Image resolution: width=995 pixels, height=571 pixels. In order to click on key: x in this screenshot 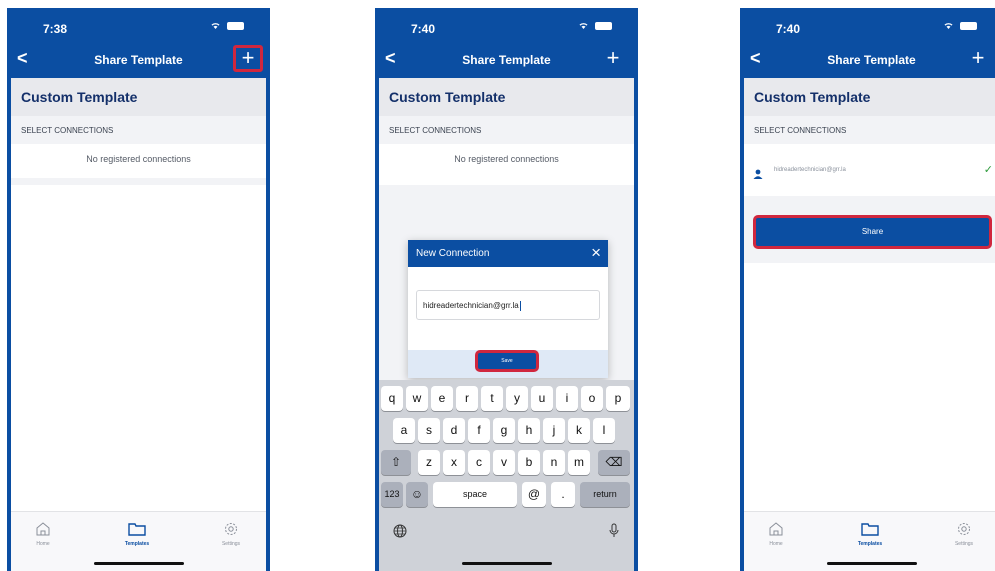, I will do `click(454, 462)`.